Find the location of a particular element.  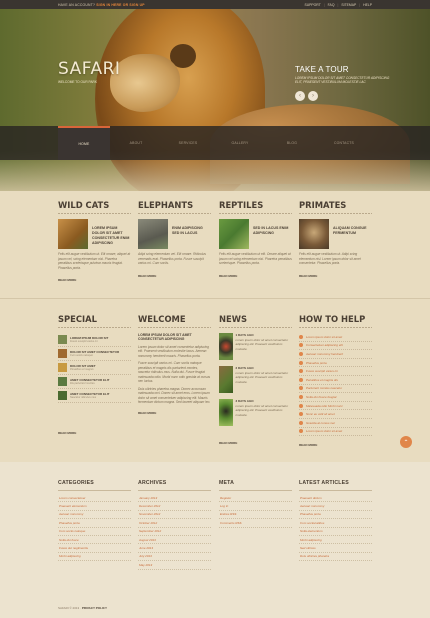

archive-link: June 2013 is located at coordinates (174, 548).